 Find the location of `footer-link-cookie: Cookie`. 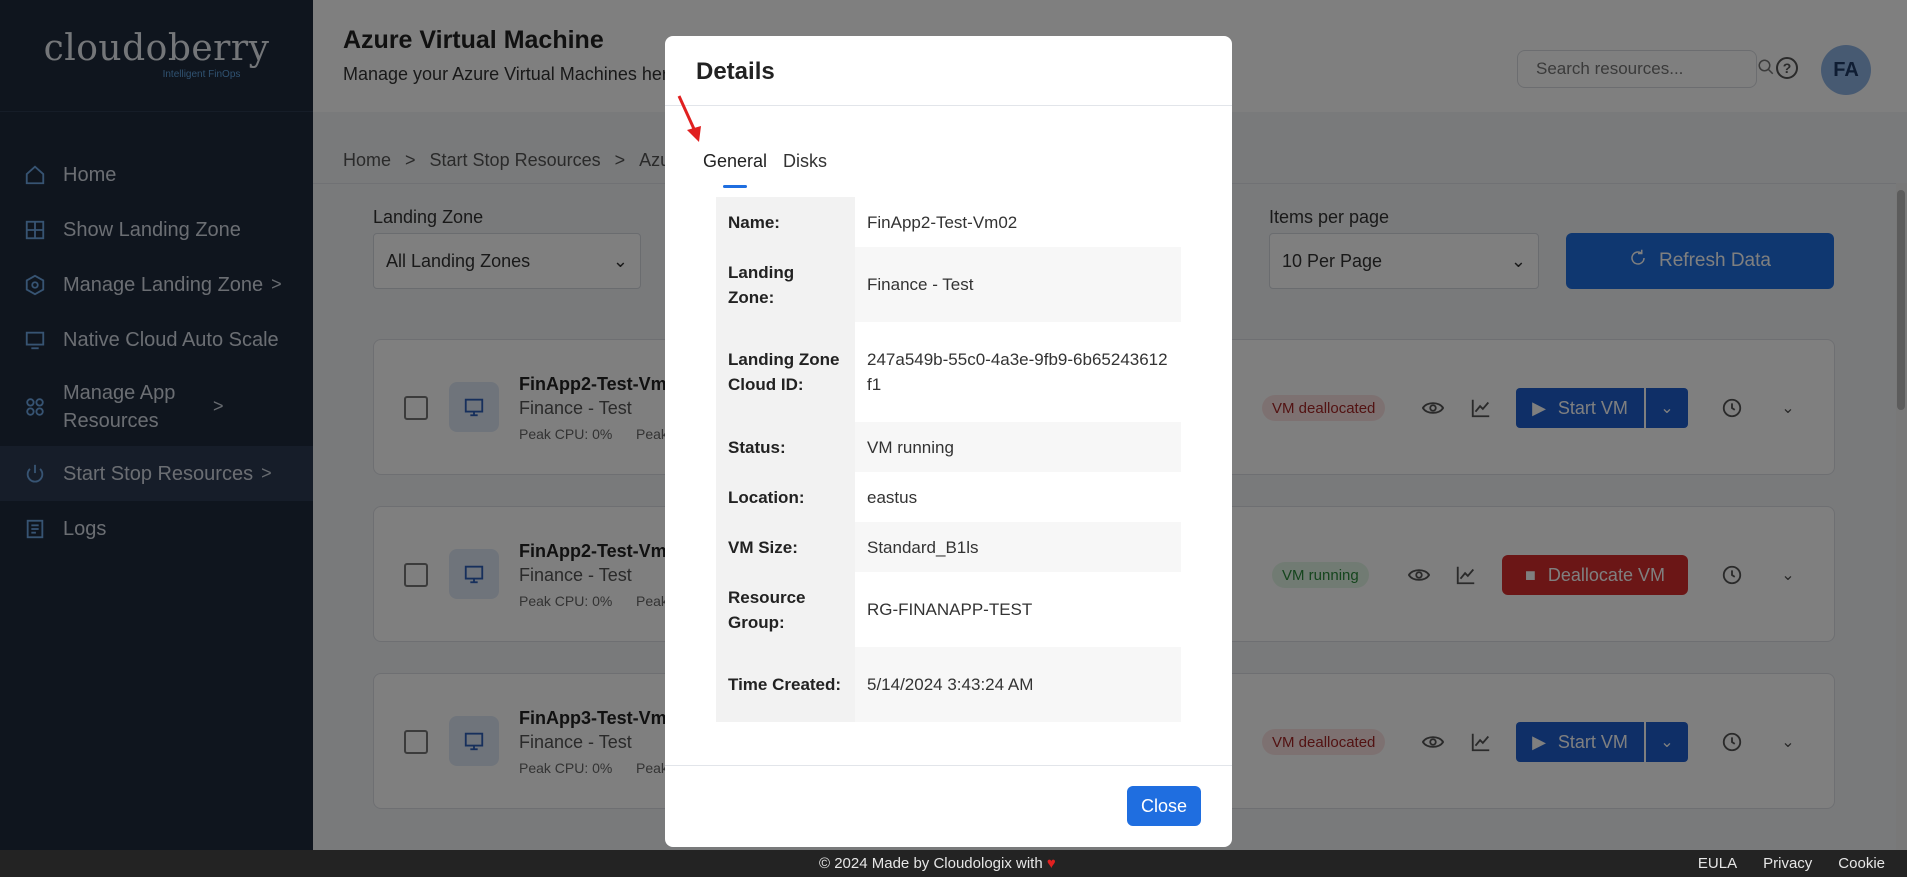

footer-link-cookie: Cookie is located at coordinates (1861, 863).